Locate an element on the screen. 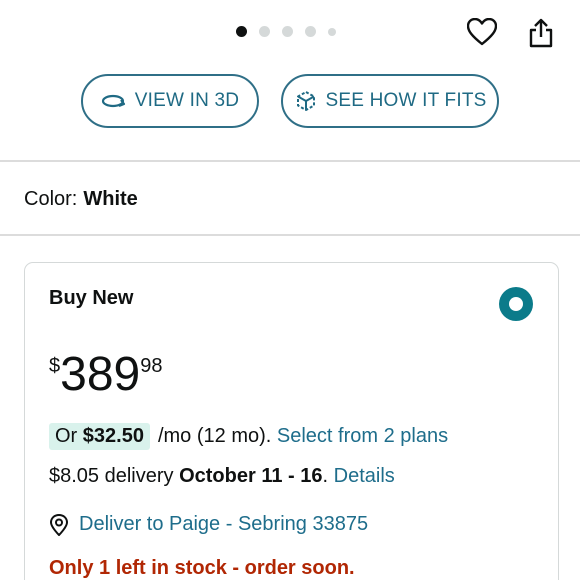 This screenshot has height=580, width=580. share-button is located at coordinates (541, 33).